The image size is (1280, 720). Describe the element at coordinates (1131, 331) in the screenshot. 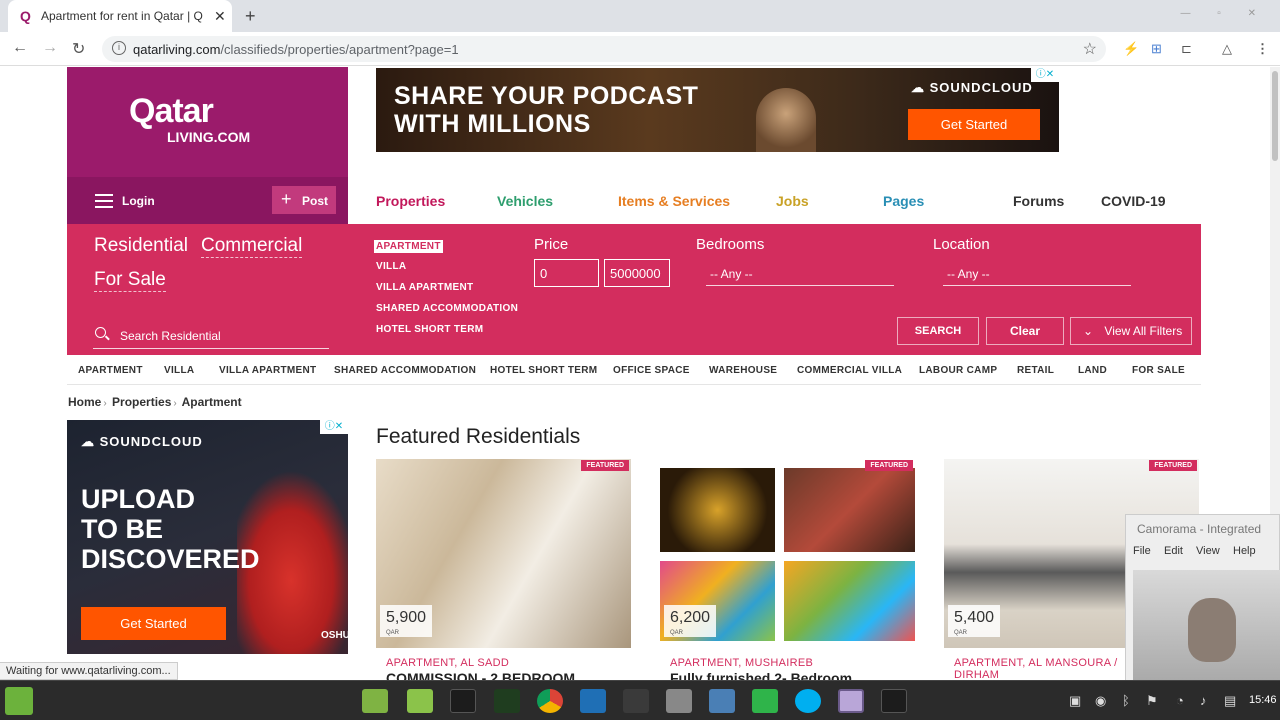

I see `view-all-filters-button: ⌄ View All Filters` at that location.